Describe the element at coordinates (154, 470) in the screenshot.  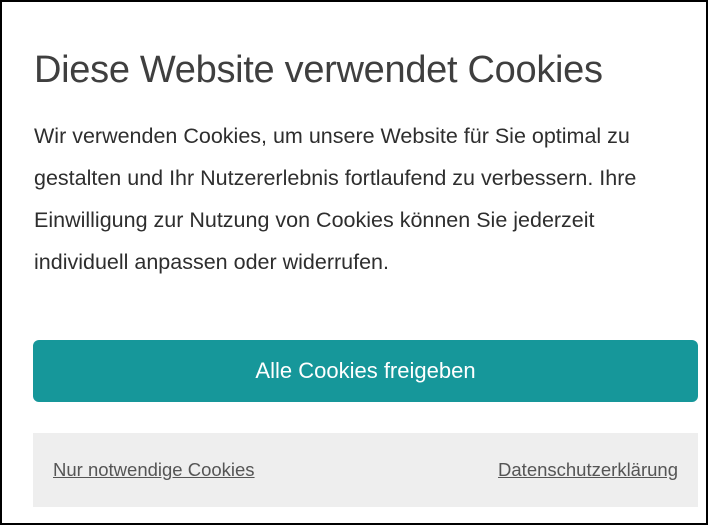
I see `necessary-cookies-only-link: Nur notwendige Cookies` at that location.